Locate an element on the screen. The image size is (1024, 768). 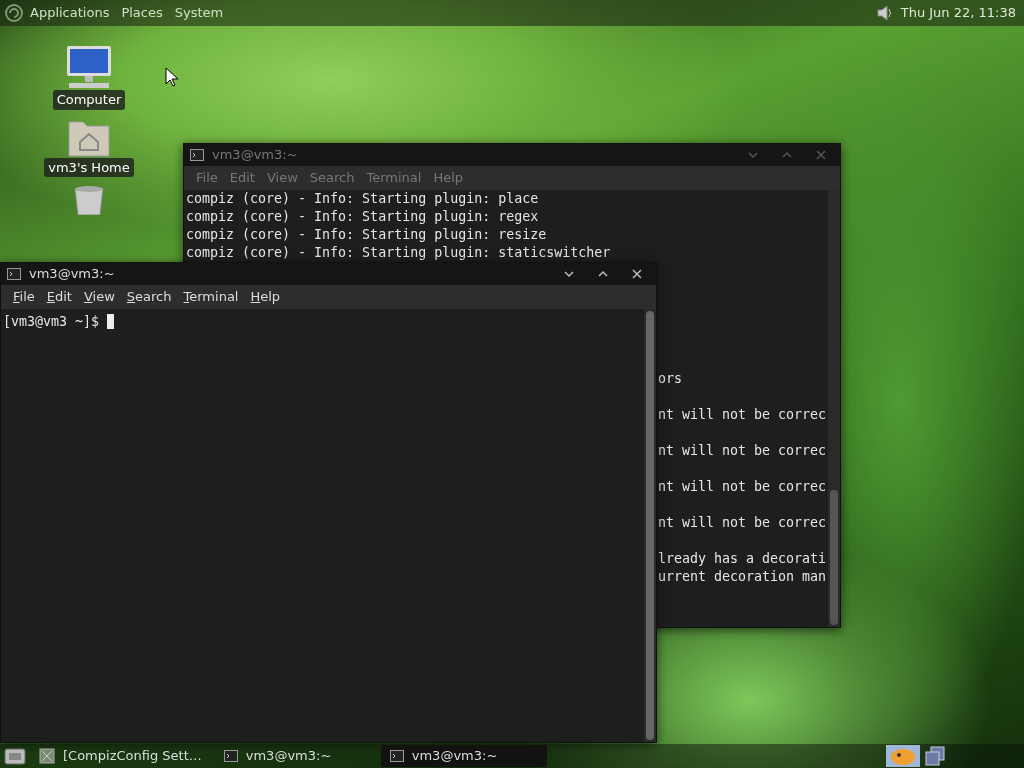
mouse-pointer-icon is located at coordinates (172, 77).